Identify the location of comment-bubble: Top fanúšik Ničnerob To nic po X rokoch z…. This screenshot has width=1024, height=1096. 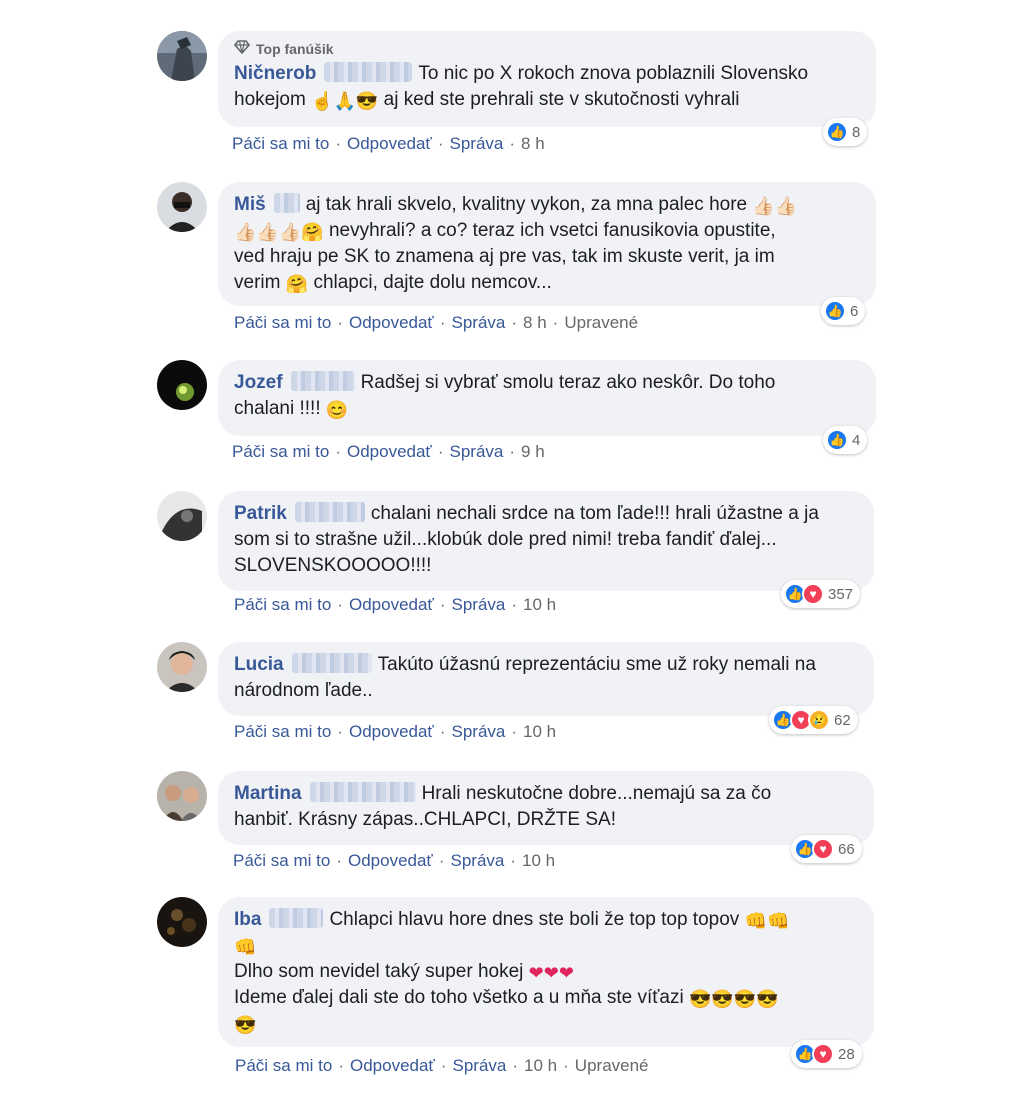
(547, 79).